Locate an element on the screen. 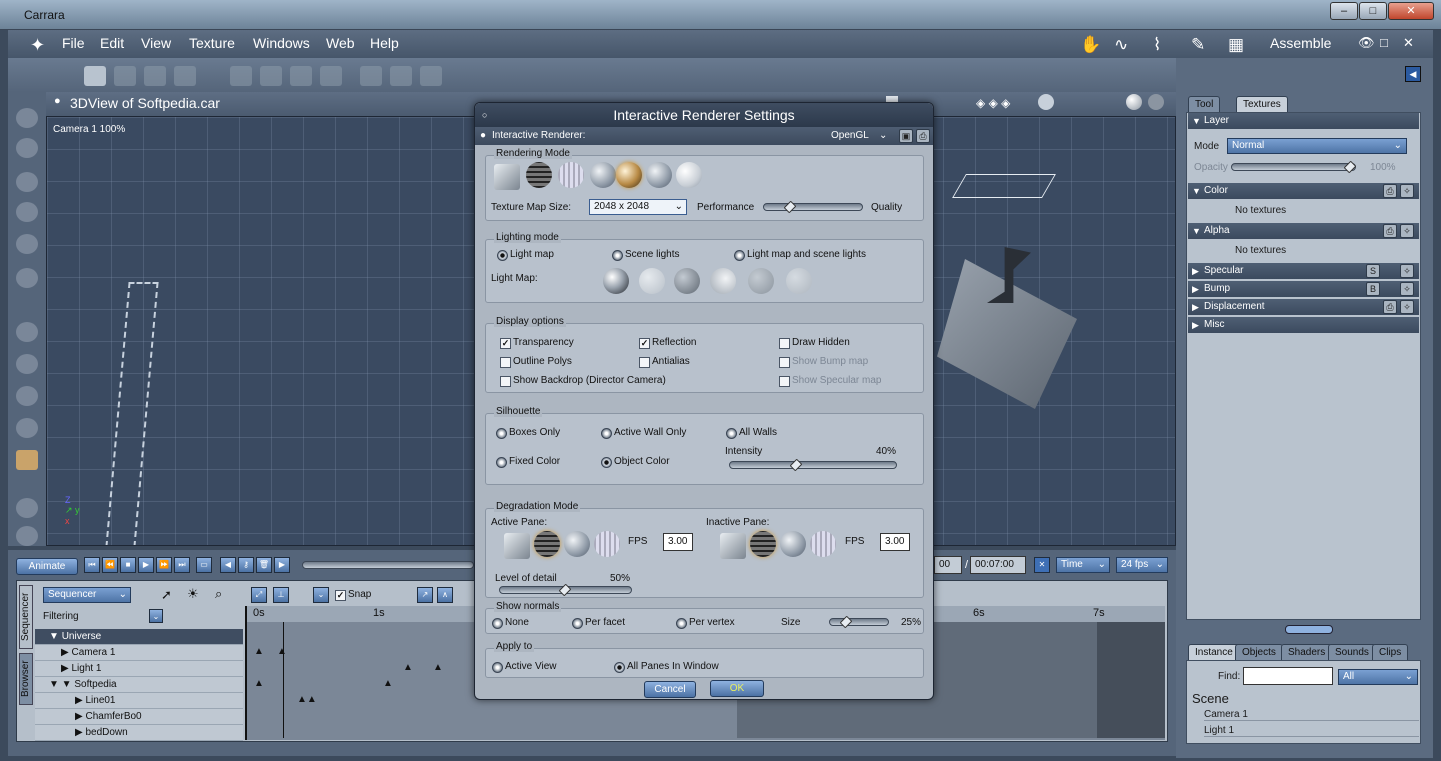  opacity-thumb is located at coordinates (1350, 167).